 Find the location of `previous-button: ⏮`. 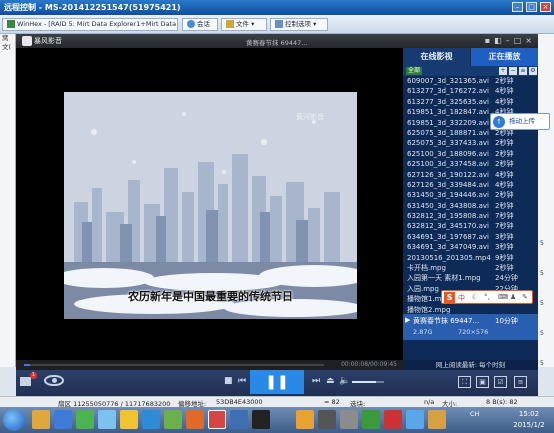

previous-button: ⏮ is located at coordinates (242, 381).